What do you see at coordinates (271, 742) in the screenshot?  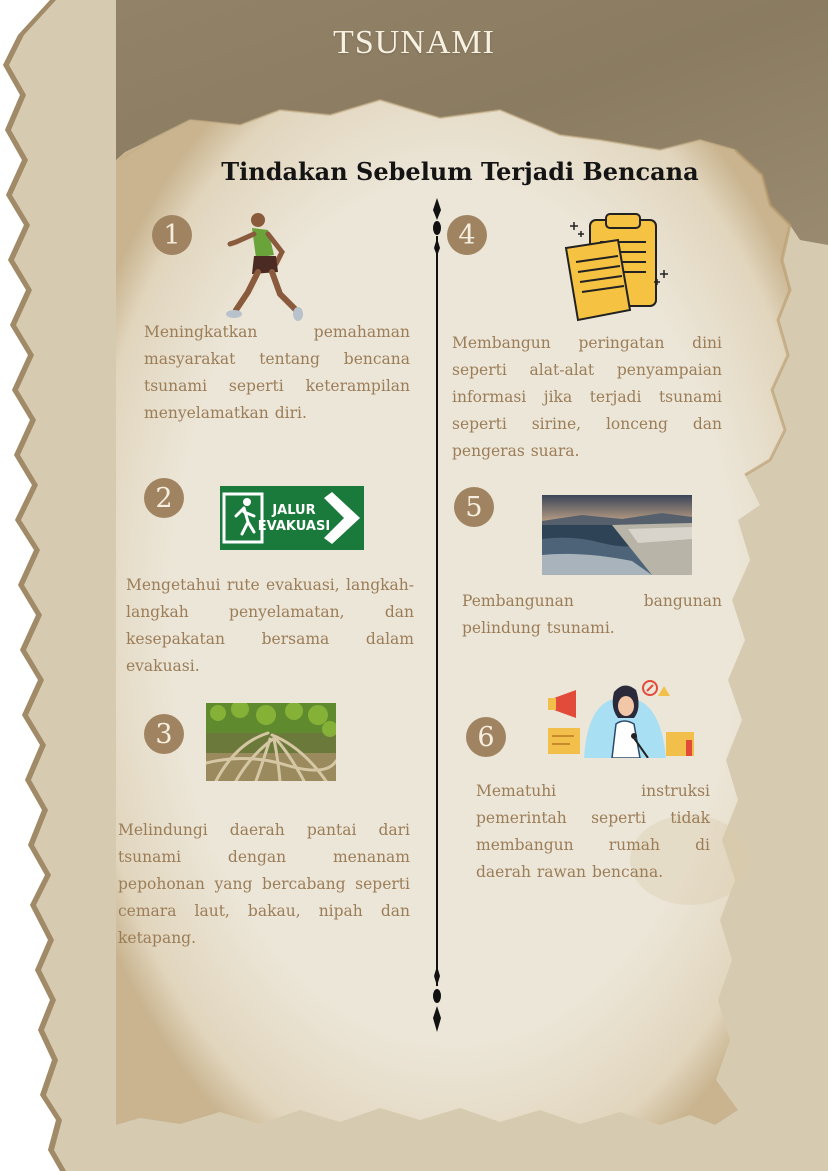 I see `mangrove-roots-photo` at bounding box center [271, 742].